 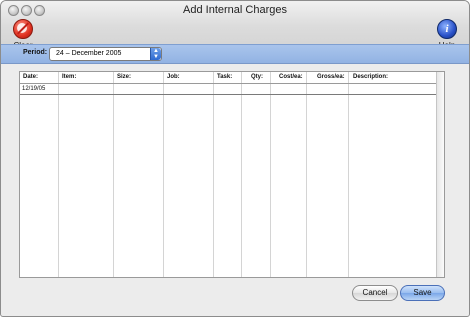 I want to click on header-job: Job:, so click(x=173, y=77).